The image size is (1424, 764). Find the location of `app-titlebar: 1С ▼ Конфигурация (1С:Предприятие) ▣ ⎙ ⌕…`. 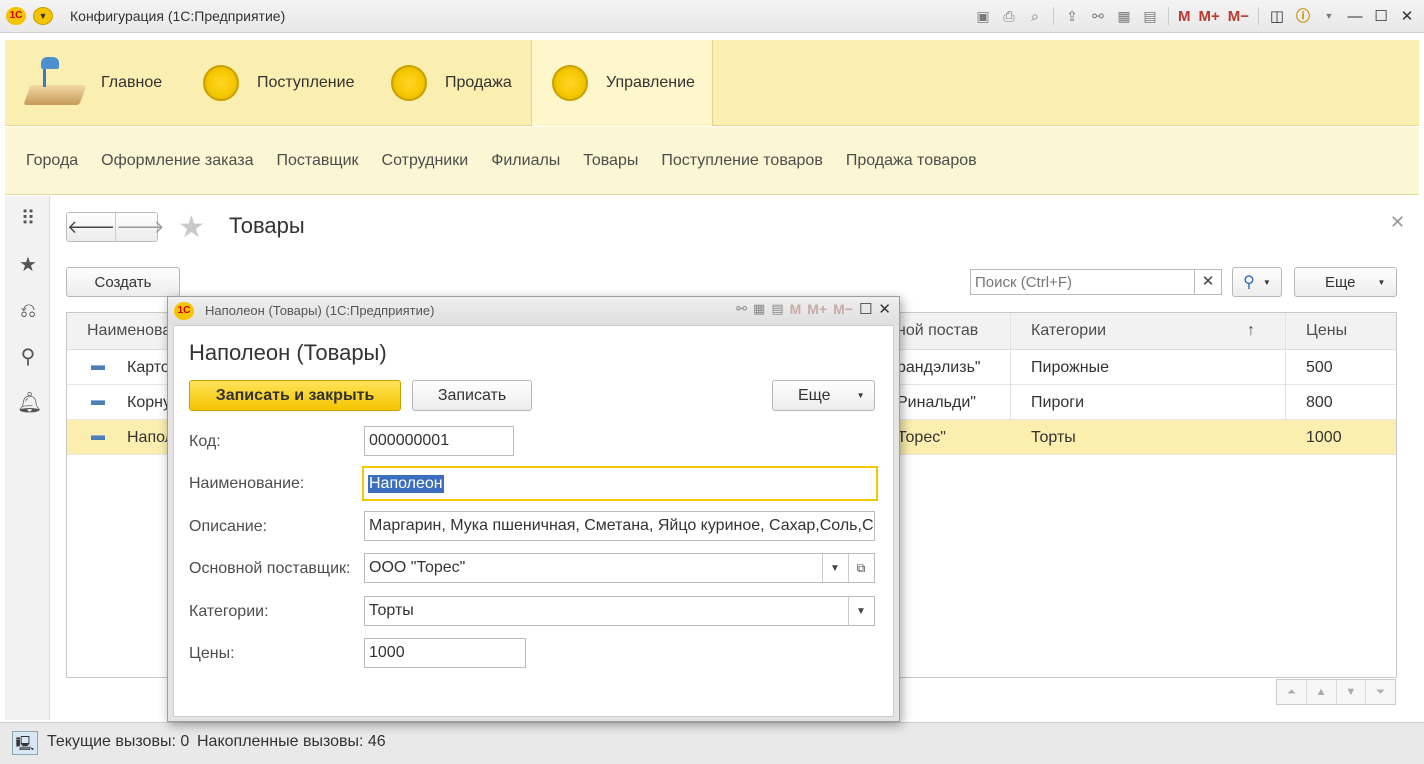

app-titlebar: 1С ▼ Конфигурация (1С:Предприятие) ▣ ⎙ ⌕… is located at coordinates (712, 16).